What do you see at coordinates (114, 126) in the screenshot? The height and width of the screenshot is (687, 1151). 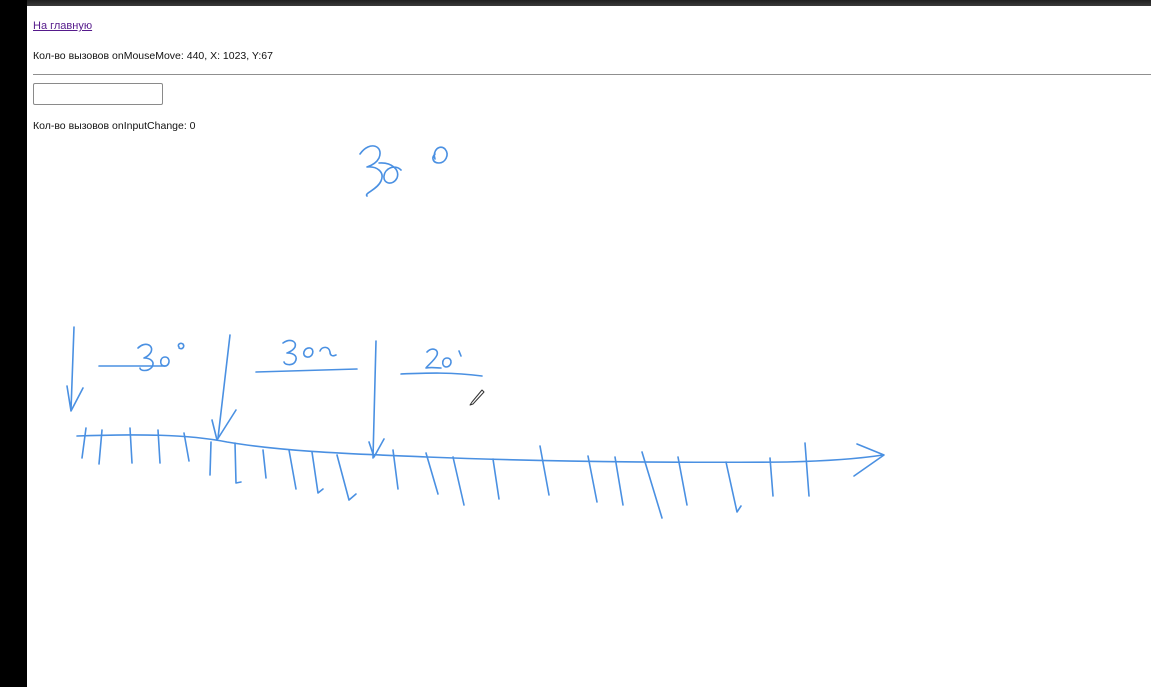 I see `input-change-status: Кол-во вызовов onInputChange: 0` at bounding box center [114, 126].